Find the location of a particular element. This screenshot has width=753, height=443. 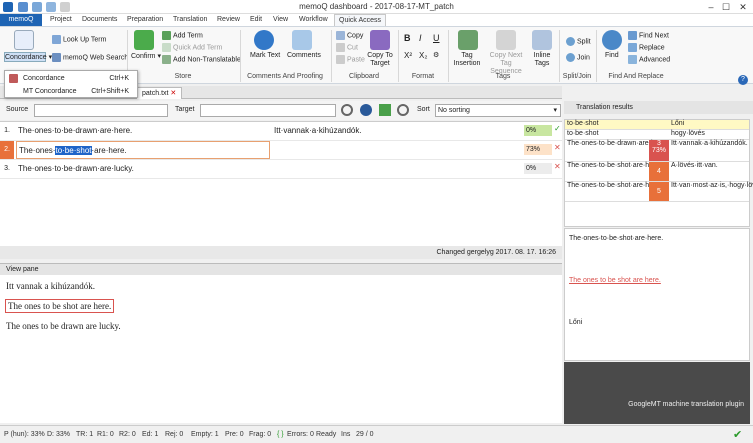

join-button: Join is located at coordinates (578, 57).